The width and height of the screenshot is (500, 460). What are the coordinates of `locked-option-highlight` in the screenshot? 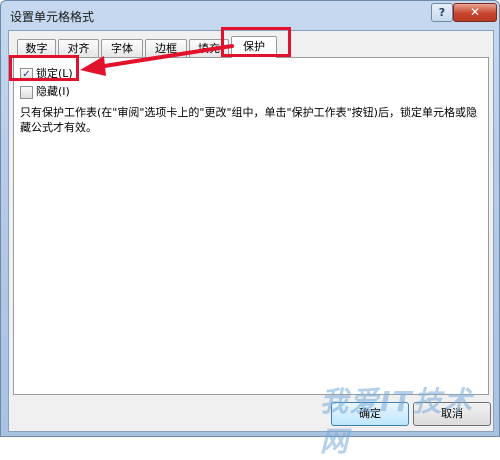 It's located at (44, 68).